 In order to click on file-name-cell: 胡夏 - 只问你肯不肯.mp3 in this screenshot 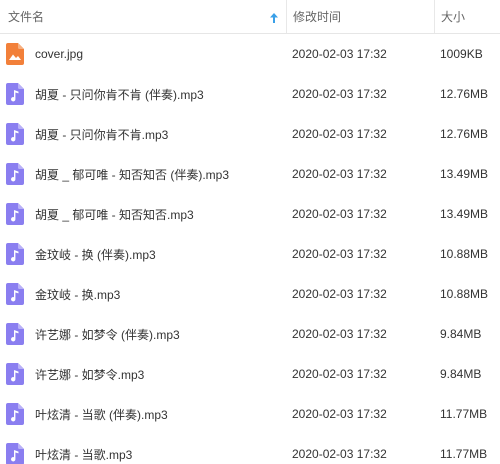, I will do `click(143, 134)`.